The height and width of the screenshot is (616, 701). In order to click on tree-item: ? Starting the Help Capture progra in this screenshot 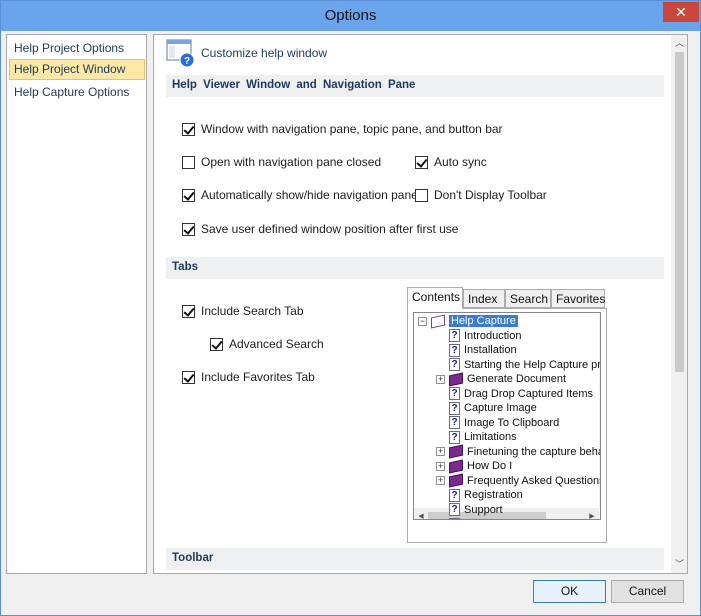, I will do `click(518, 365)`.